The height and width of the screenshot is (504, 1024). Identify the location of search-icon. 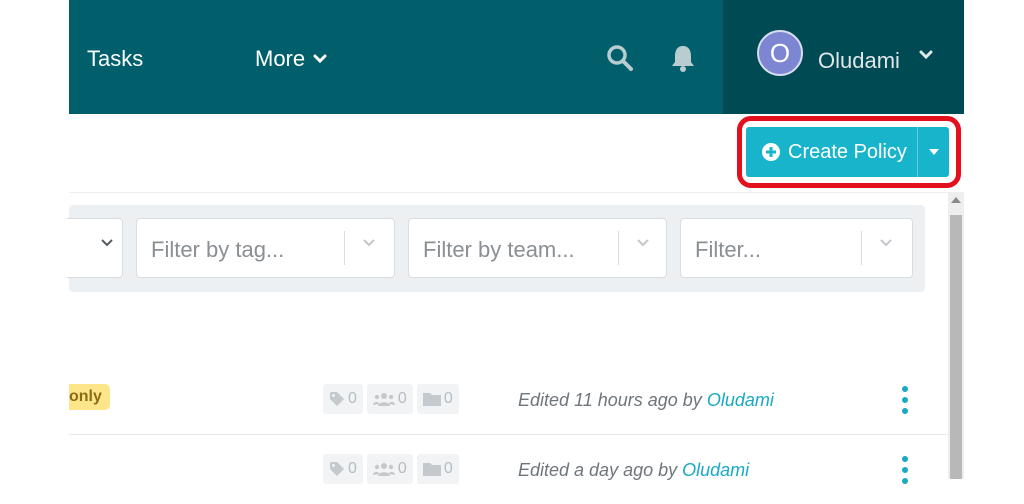
(620, 58).